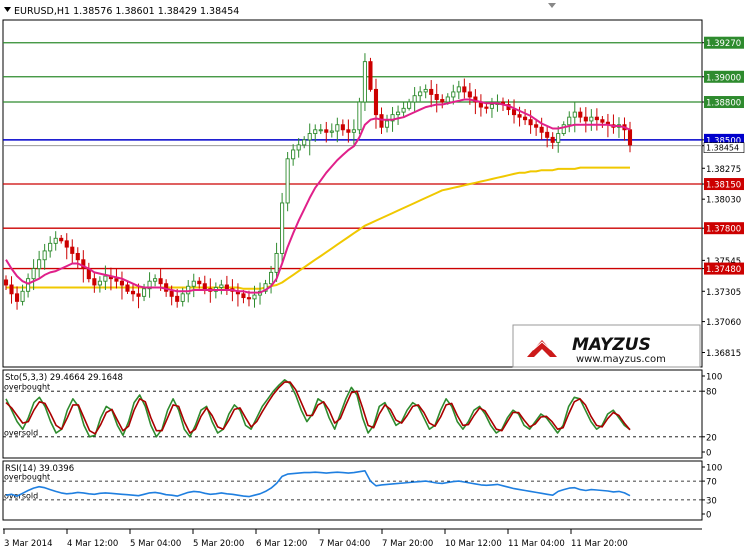 This screenshot has height=554, width=746. Describe the element at coordinates (7, 9) in the screenshot. I see `collapse-arrow-icon` at that location.